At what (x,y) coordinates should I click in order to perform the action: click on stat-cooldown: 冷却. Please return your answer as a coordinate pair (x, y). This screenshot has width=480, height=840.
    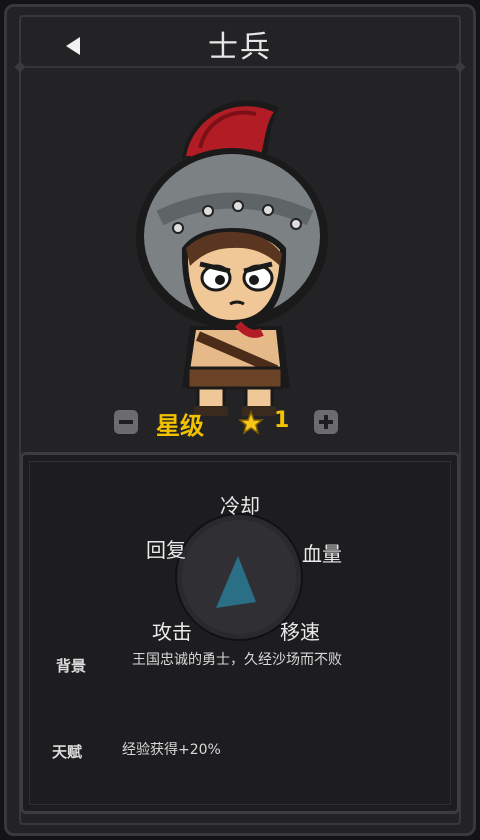
    Looking at the image, I should click on (240, 506).